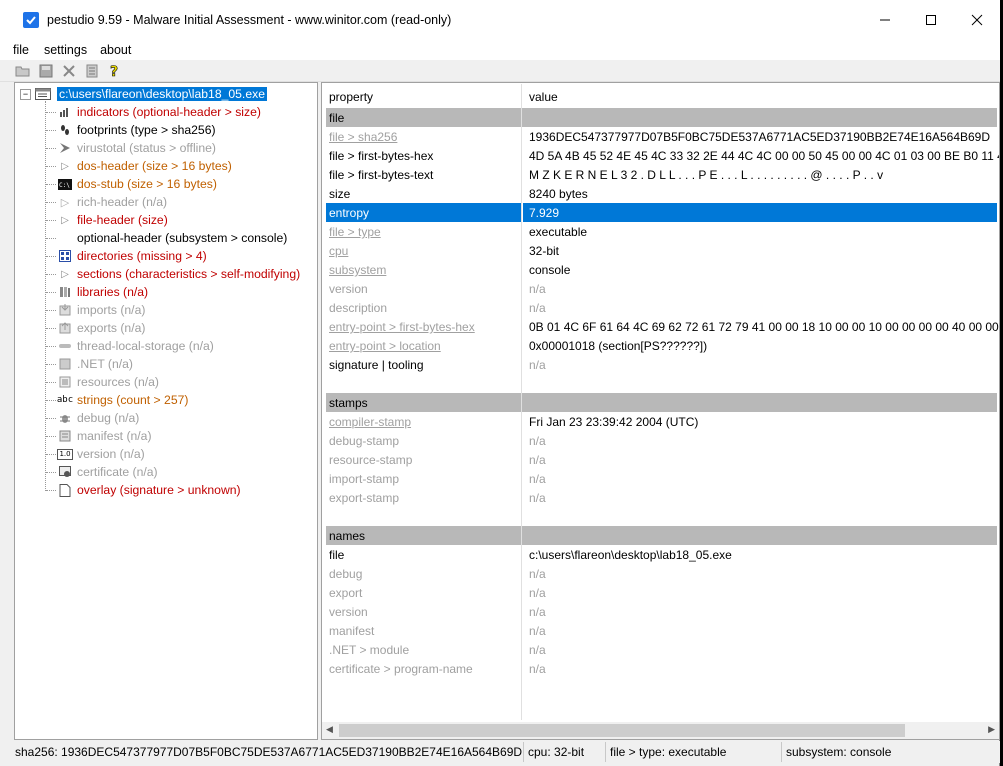 The width and height of the screenshot is (1003, 766). Describe the element at coordinates (521, 402) in the screenshot. I see `column-separator` at that location.